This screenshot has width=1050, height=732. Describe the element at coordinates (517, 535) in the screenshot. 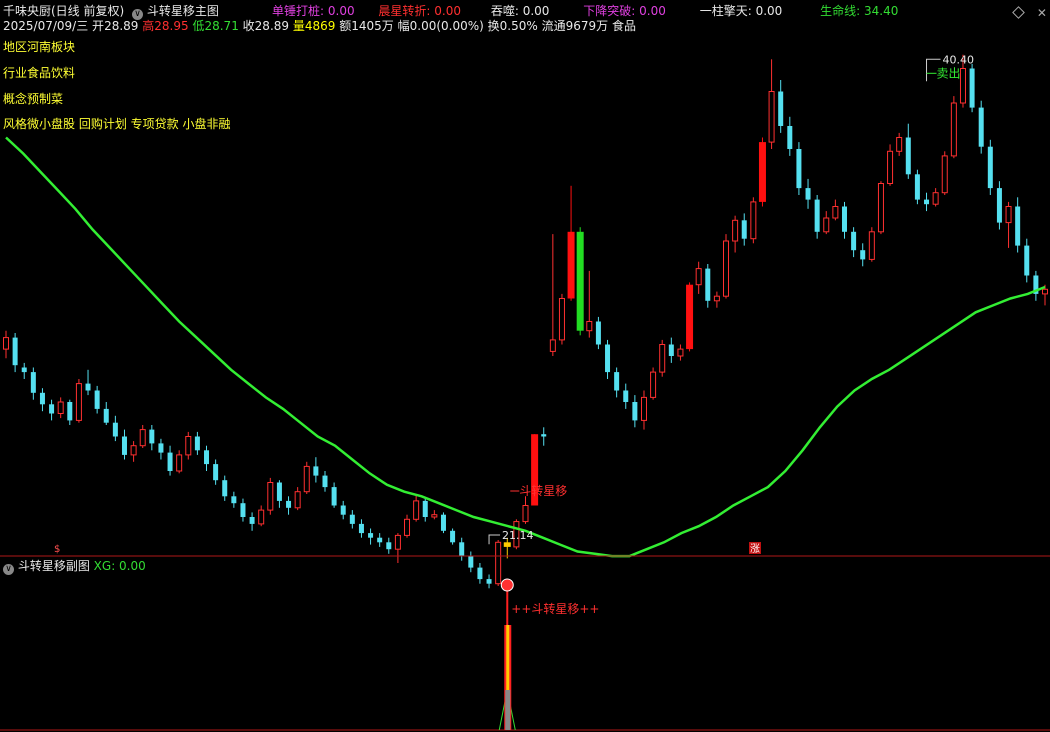

I see `low-price-label: 21.14` at that location.